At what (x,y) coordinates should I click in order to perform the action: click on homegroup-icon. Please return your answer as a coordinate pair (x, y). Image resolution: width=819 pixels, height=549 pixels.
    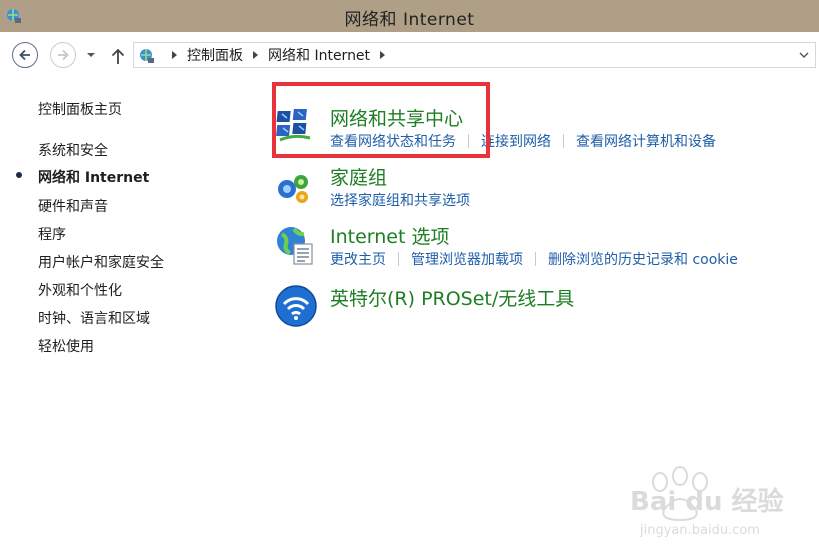
    Looking at the image, I should click on (294, 187).